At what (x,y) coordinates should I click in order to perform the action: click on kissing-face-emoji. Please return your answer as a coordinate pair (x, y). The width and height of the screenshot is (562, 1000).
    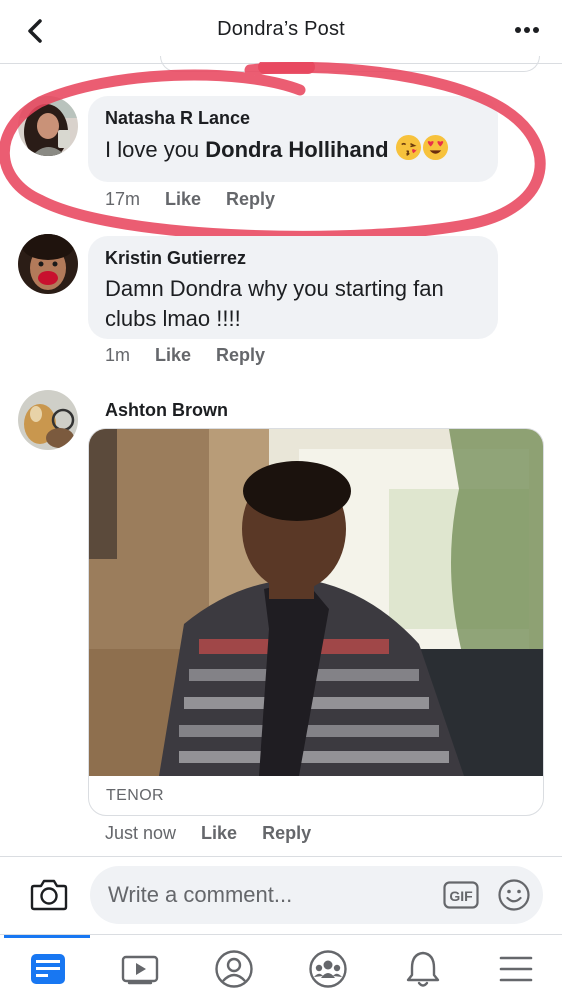
    Looking at the image, I should click on (408, 147).